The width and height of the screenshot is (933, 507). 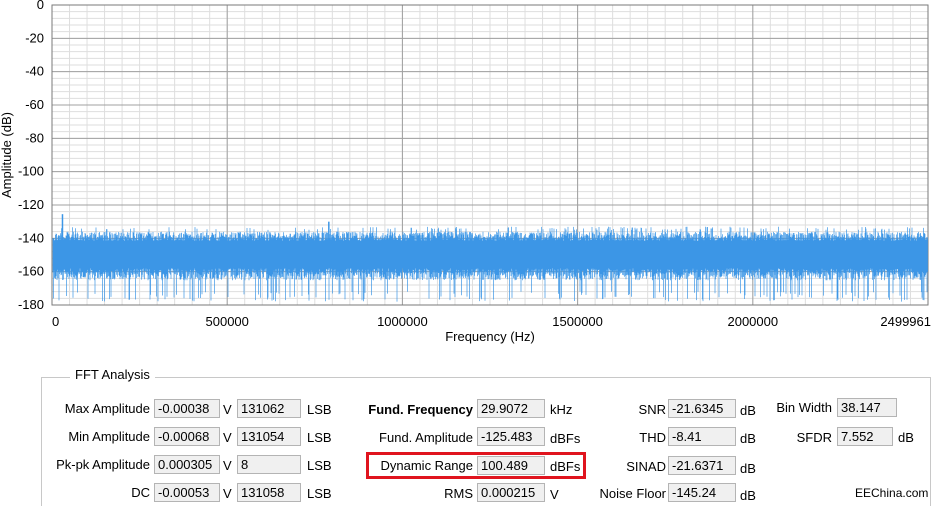 What do you see at coordinates (34, 104) in the screenshot?
I see `y-tick-label: -60` at bounding box center [34, 104].